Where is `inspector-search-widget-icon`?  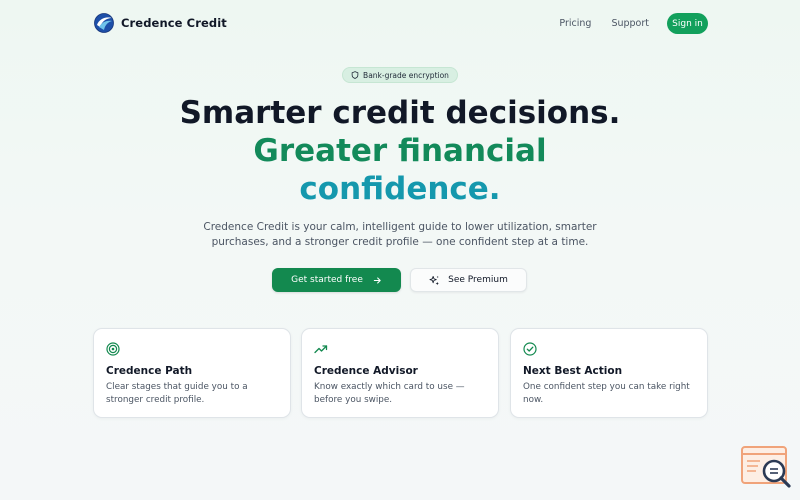 inspector-search-widget-icon is located at coordinates (766, 467).